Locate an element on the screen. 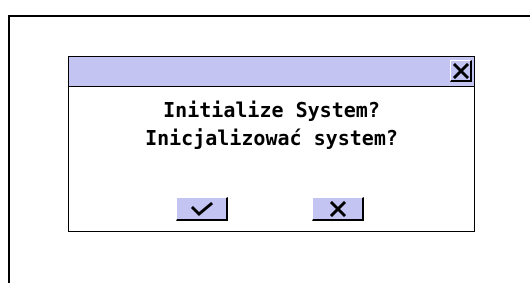  confirm-button is located at coordinates (202, 209).